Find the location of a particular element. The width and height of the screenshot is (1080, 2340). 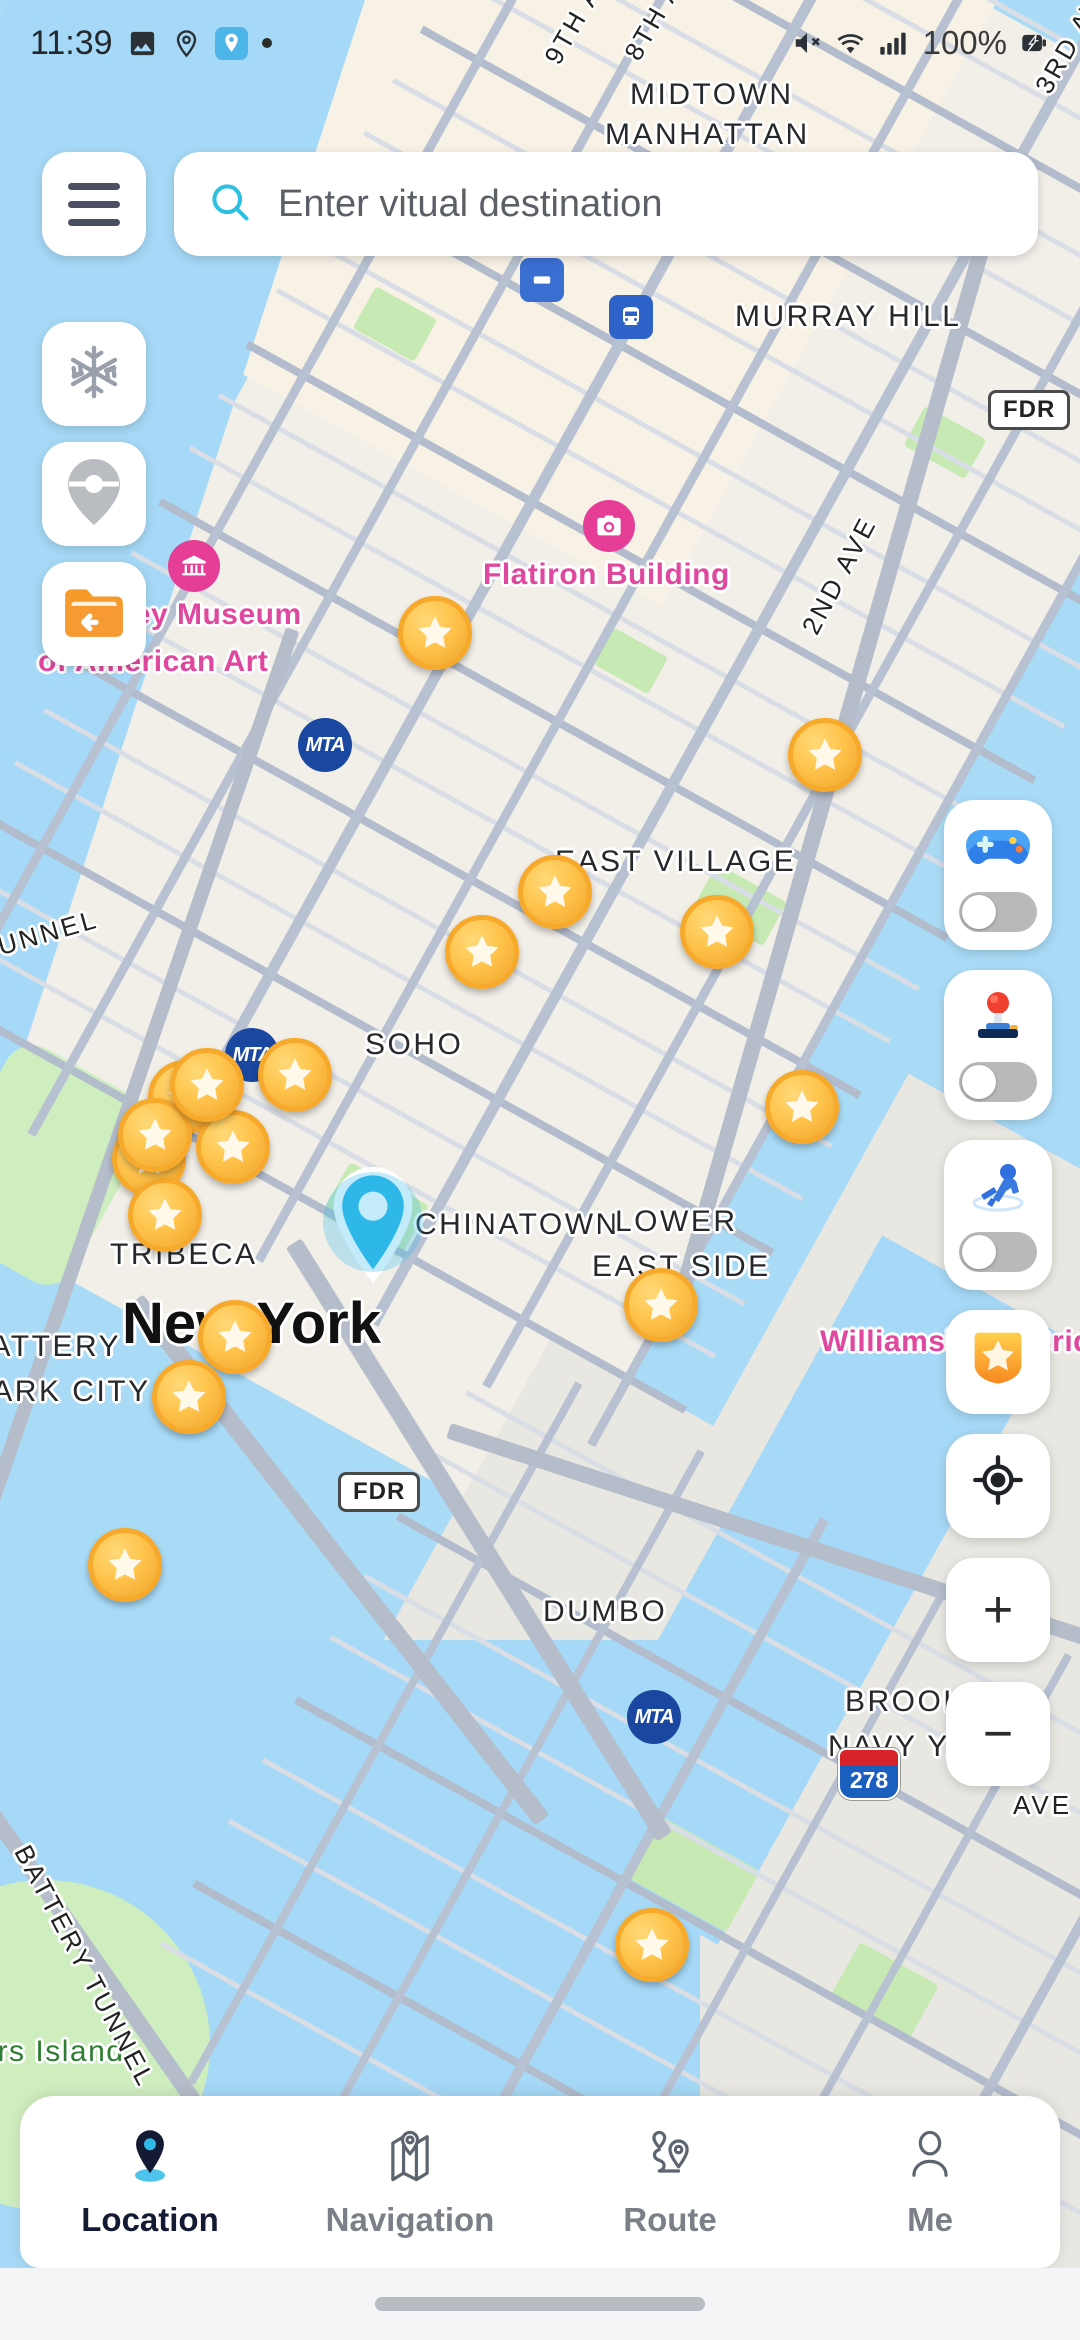

joystick-switch is located at coordinates (998, 1082).